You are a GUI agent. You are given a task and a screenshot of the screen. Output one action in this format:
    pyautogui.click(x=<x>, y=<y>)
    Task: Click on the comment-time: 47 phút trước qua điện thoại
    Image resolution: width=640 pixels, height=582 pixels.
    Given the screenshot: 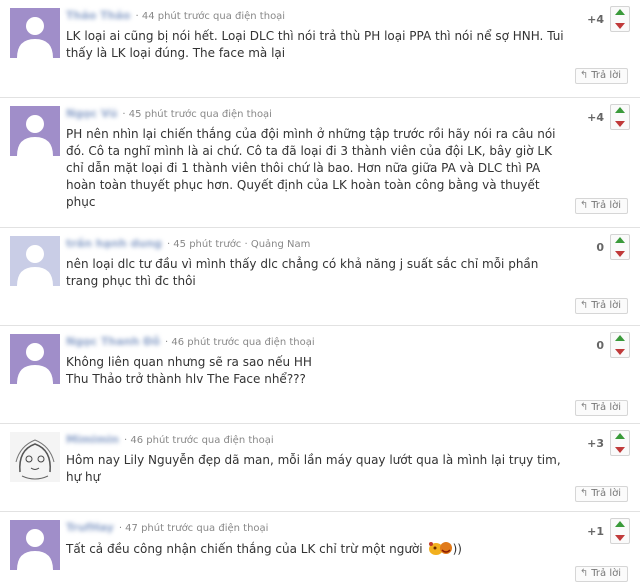 What is the action you would take?
    pyautogui.click(x=197, y=528)
    